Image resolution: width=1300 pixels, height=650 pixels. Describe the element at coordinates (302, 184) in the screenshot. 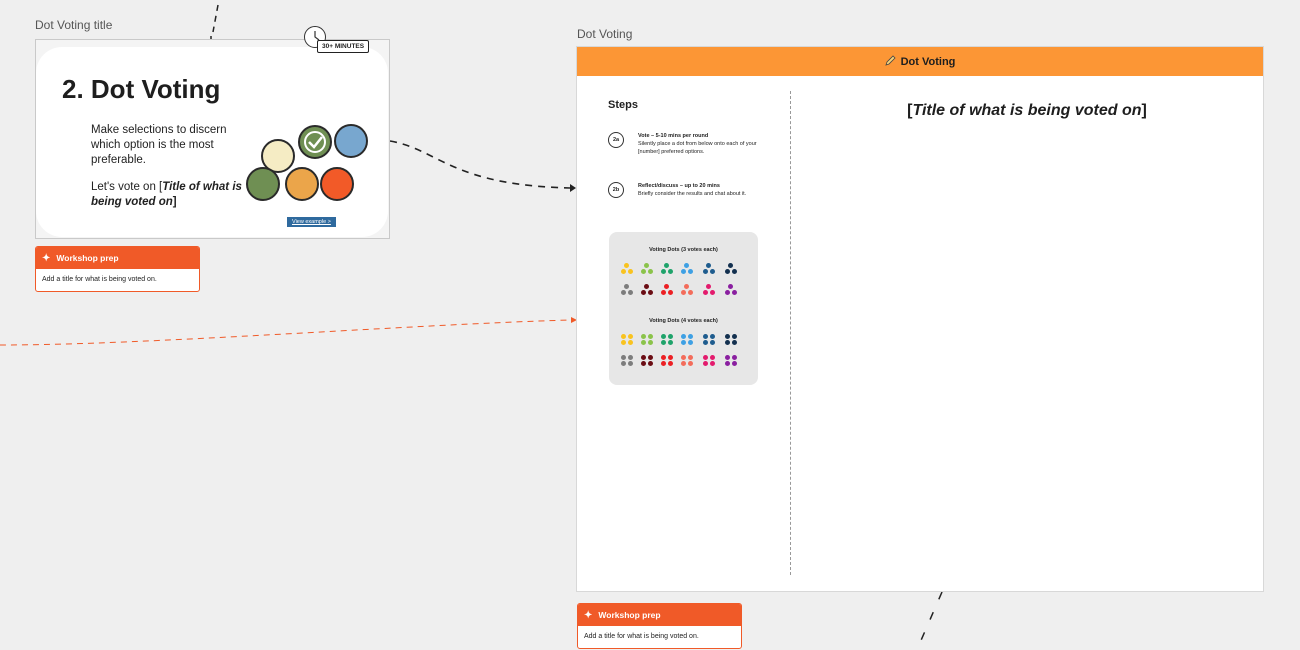

I see `illustration-dot-orange` at that location.